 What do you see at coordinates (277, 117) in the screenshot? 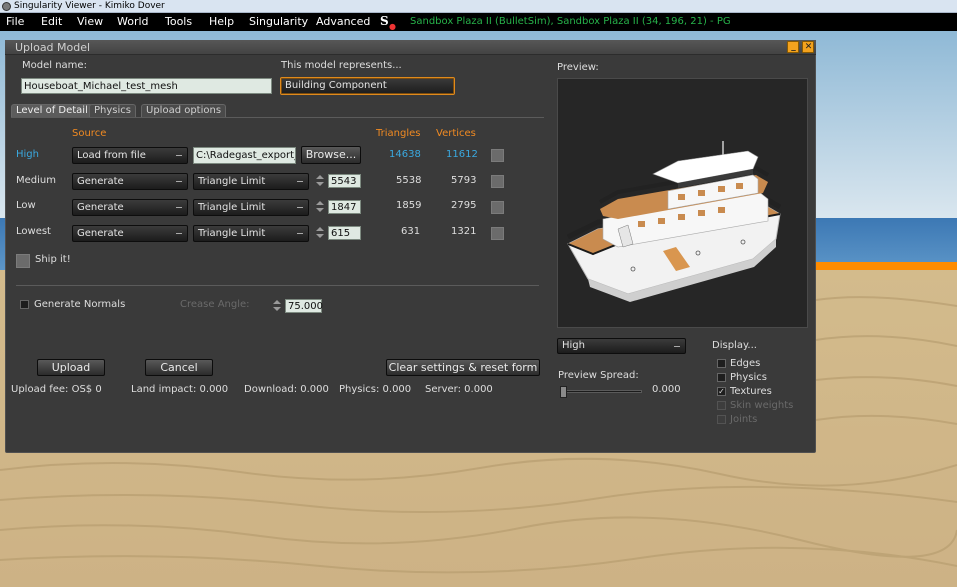
I see `tab-divider` at bounding box center [277, 117].